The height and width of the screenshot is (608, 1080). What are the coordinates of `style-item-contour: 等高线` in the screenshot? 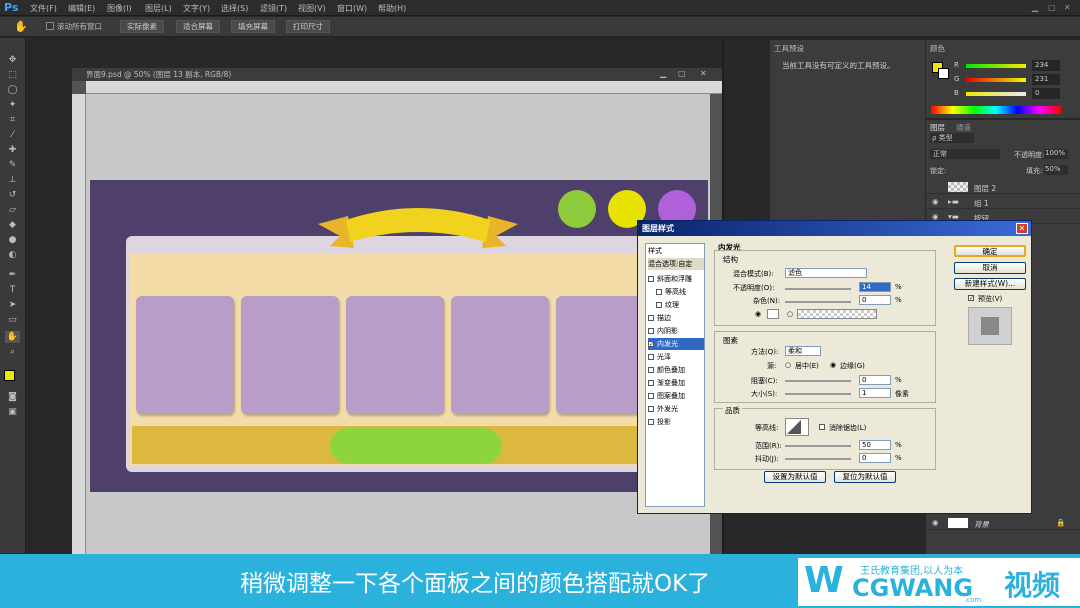 It's located at (684, 292).